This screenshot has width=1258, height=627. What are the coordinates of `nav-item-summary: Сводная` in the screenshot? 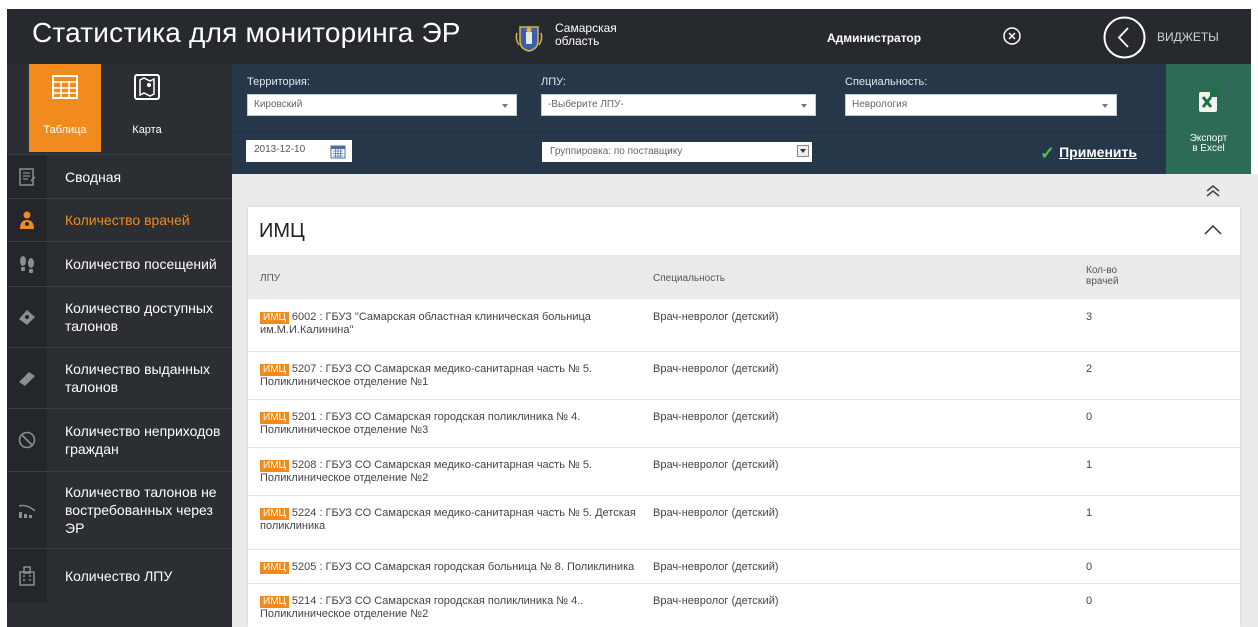 It's located at (119, 176).